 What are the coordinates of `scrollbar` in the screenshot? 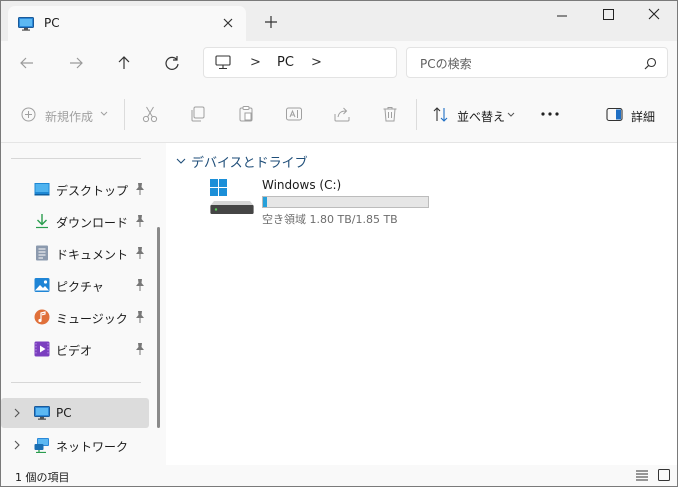 It's located at (158, 327).